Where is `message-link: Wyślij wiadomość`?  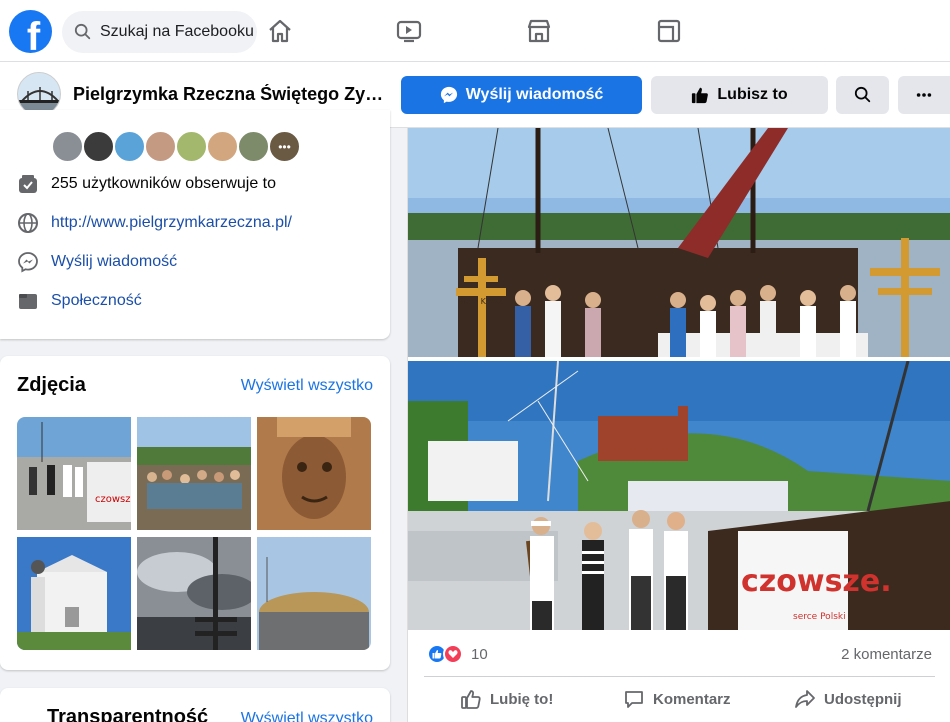
message-link: Wyślij wiadomość is located at coordinates (114, 262).